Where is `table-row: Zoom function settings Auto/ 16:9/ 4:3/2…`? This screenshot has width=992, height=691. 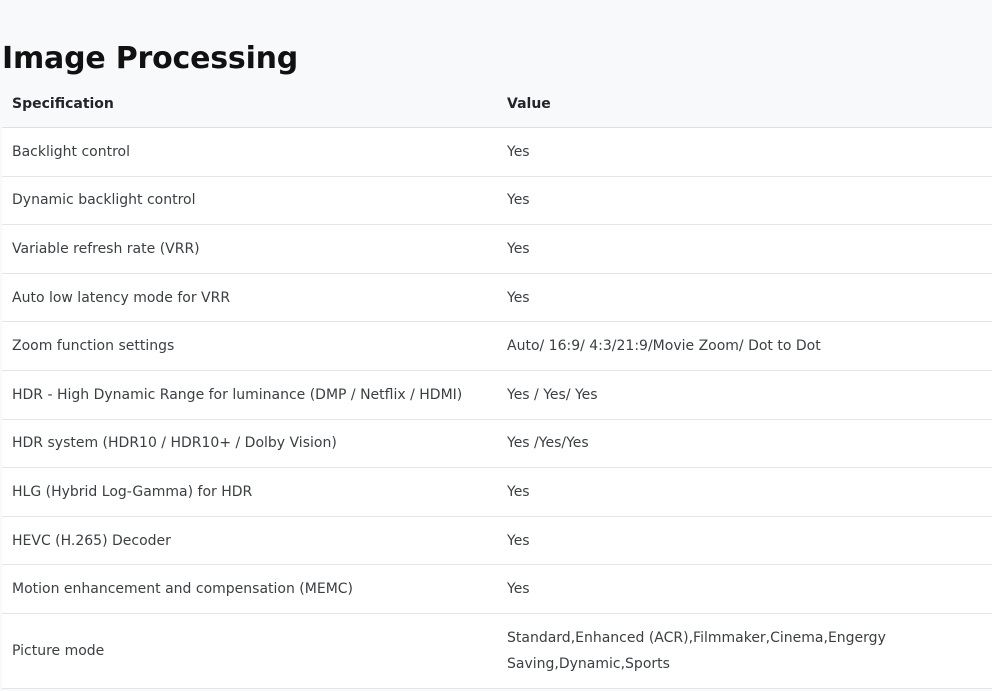 table-row: Zoom function settings Auto/ 16:9/ 4:3/2… is located at coordinates (497, 346).